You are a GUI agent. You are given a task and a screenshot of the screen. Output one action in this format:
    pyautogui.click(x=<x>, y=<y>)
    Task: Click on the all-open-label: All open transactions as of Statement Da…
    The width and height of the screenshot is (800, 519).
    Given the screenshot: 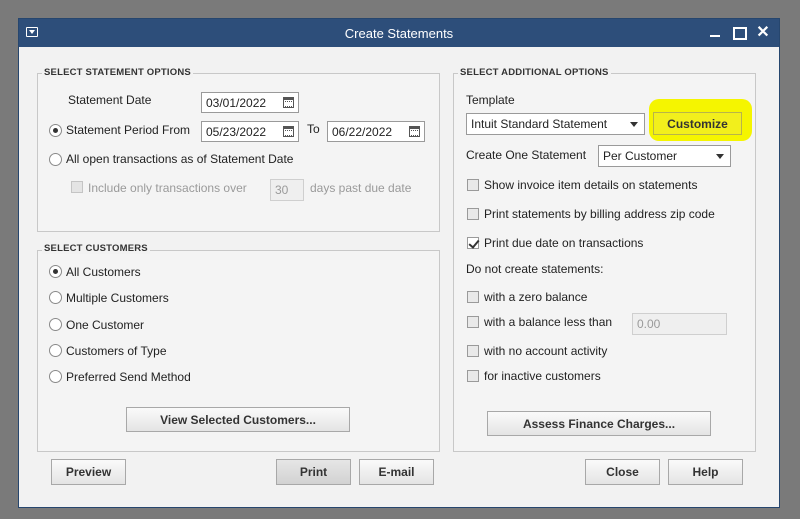 What is the action you would take?
    pyautogui.click(x=180, y=159)
    